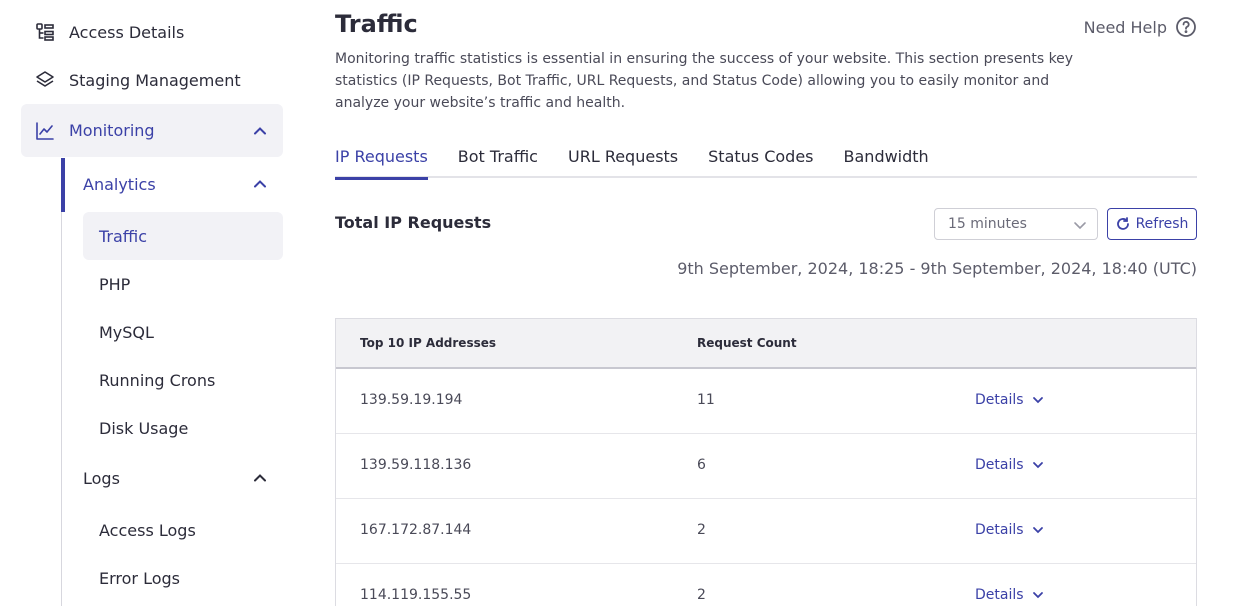 Image resolution: width=1244 pixels, height=606 pixels. I want to click on refresh-icon, so click(1123, 224).